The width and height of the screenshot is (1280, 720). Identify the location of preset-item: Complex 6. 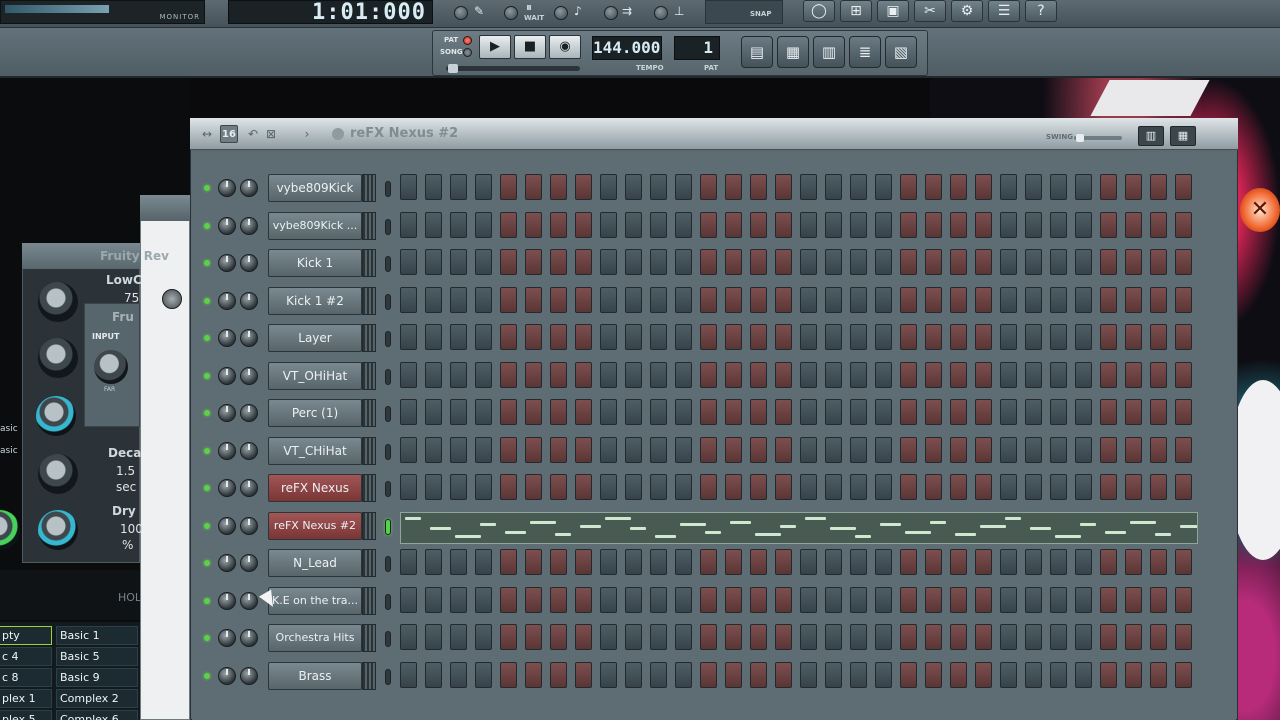
(97, 715).